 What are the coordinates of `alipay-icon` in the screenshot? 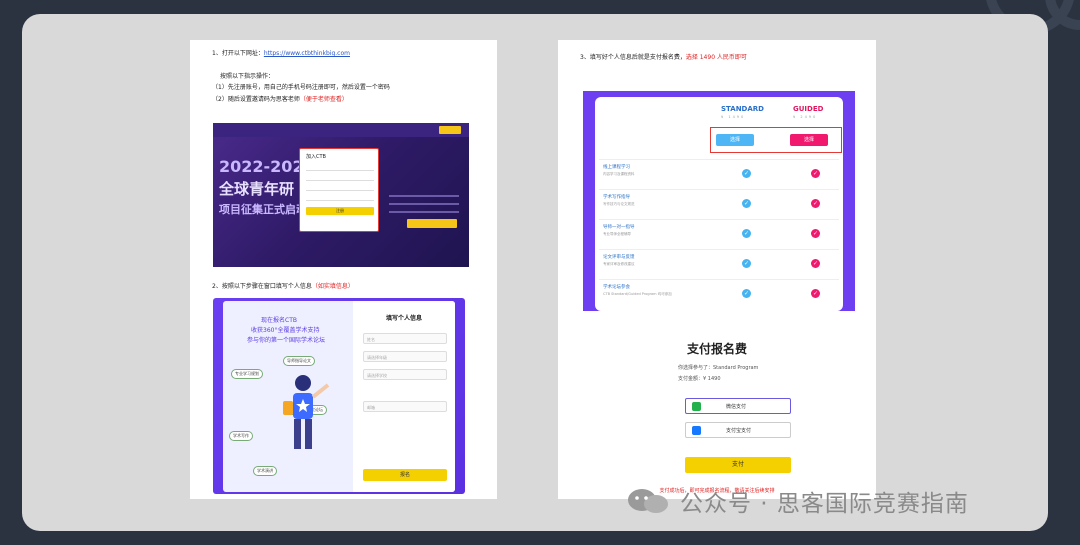 It's located at (696, 430).